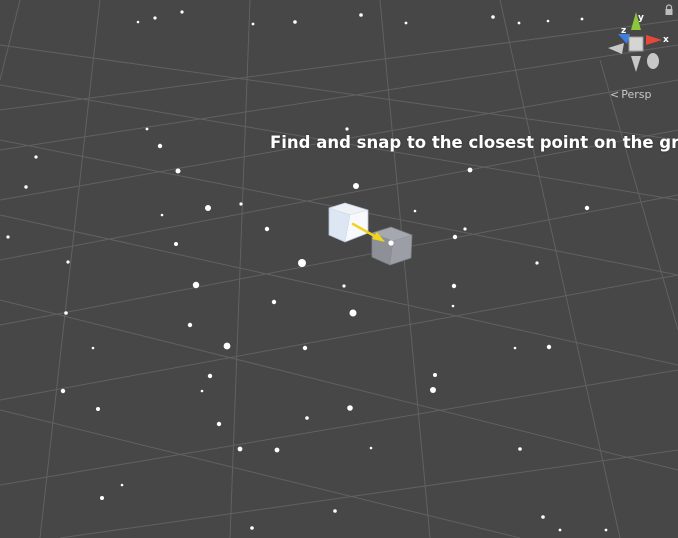  What do you see at coordinates (641, 18) in the screenshot?
I see `y-axis-label: y` at bounding box center [641, 18].